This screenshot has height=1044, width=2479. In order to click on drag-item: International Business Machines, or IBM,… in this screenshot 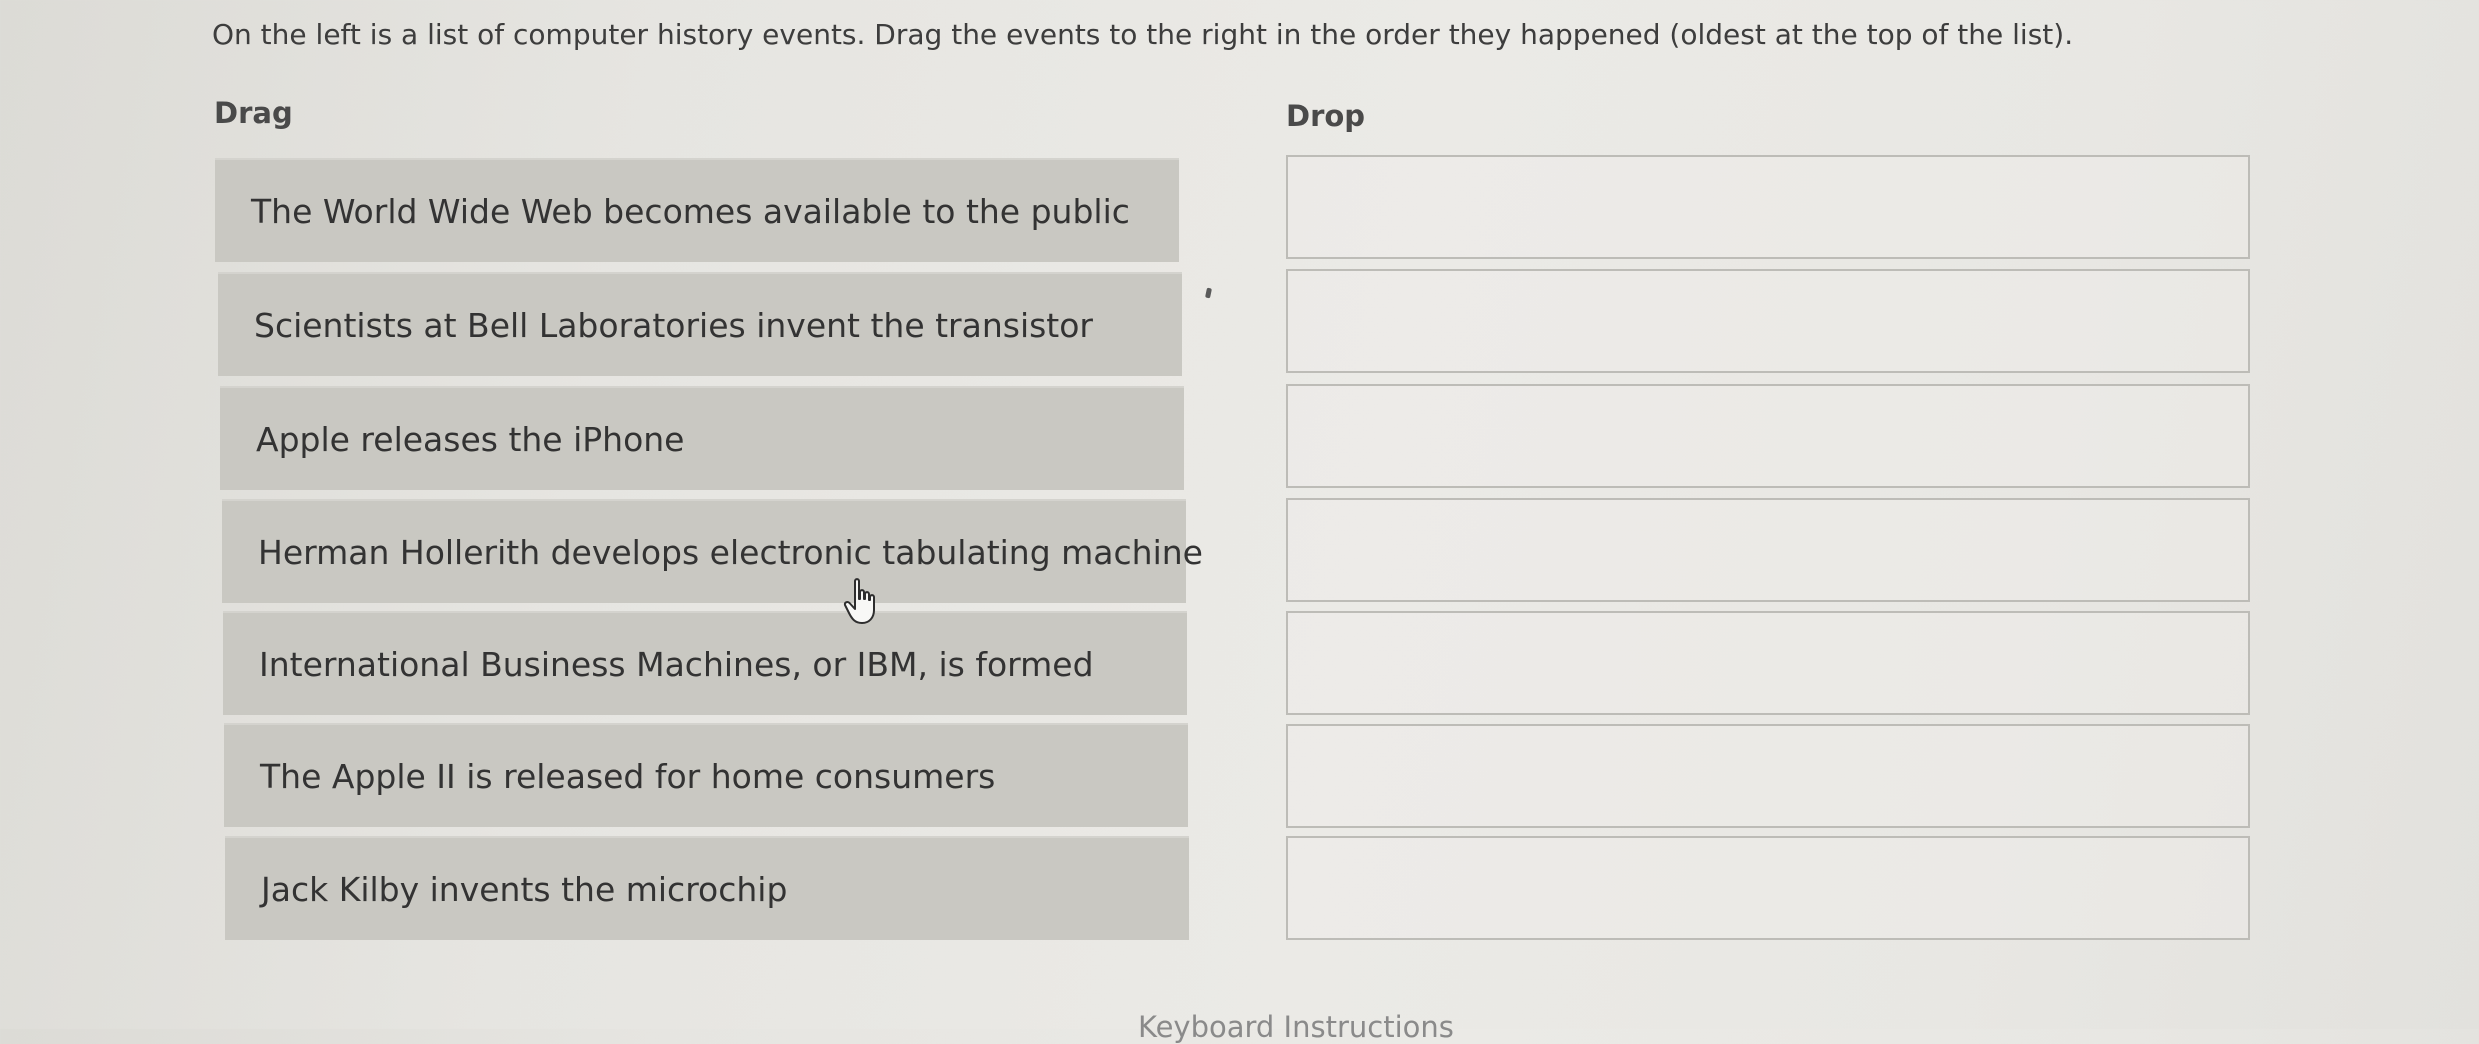, I will do `click(705, 663)`.